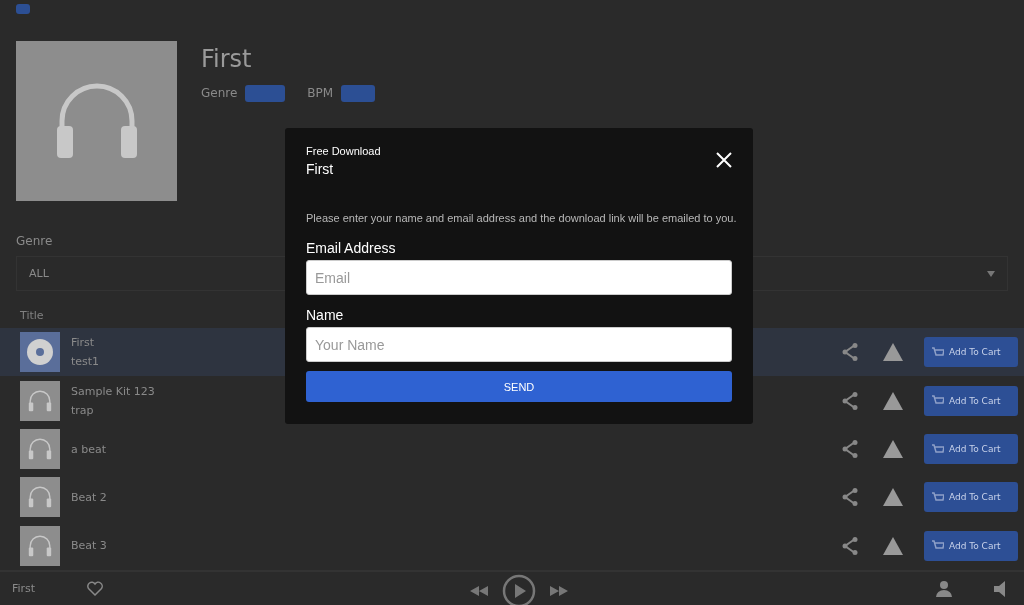 The image size is (1024, 605). Describe the element at coordinates (351, 248) in the screenshot. I see `field-label: Email Address` at that location.